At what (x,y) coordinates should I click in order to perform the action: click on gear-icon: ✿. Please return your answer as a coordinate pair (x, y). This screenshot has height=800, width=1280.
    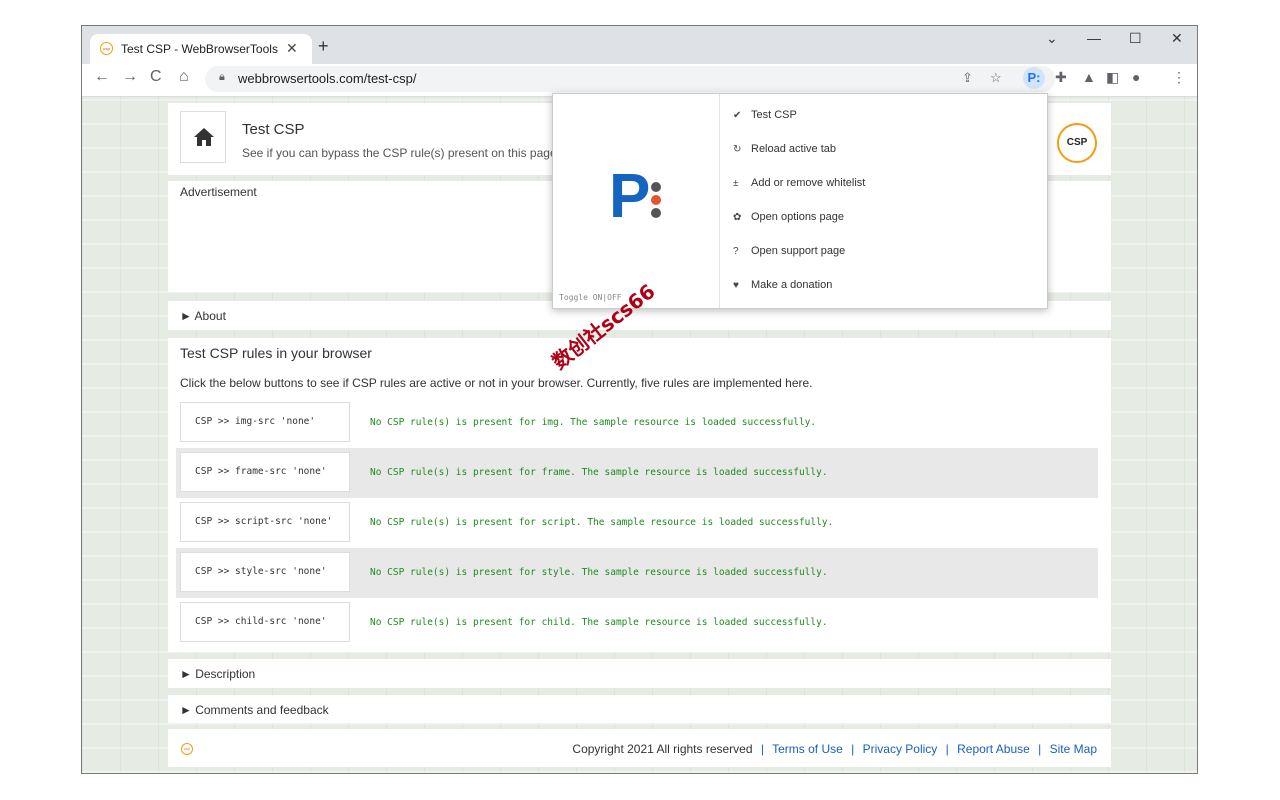
    Looking at the image, I should click on (737, 217).